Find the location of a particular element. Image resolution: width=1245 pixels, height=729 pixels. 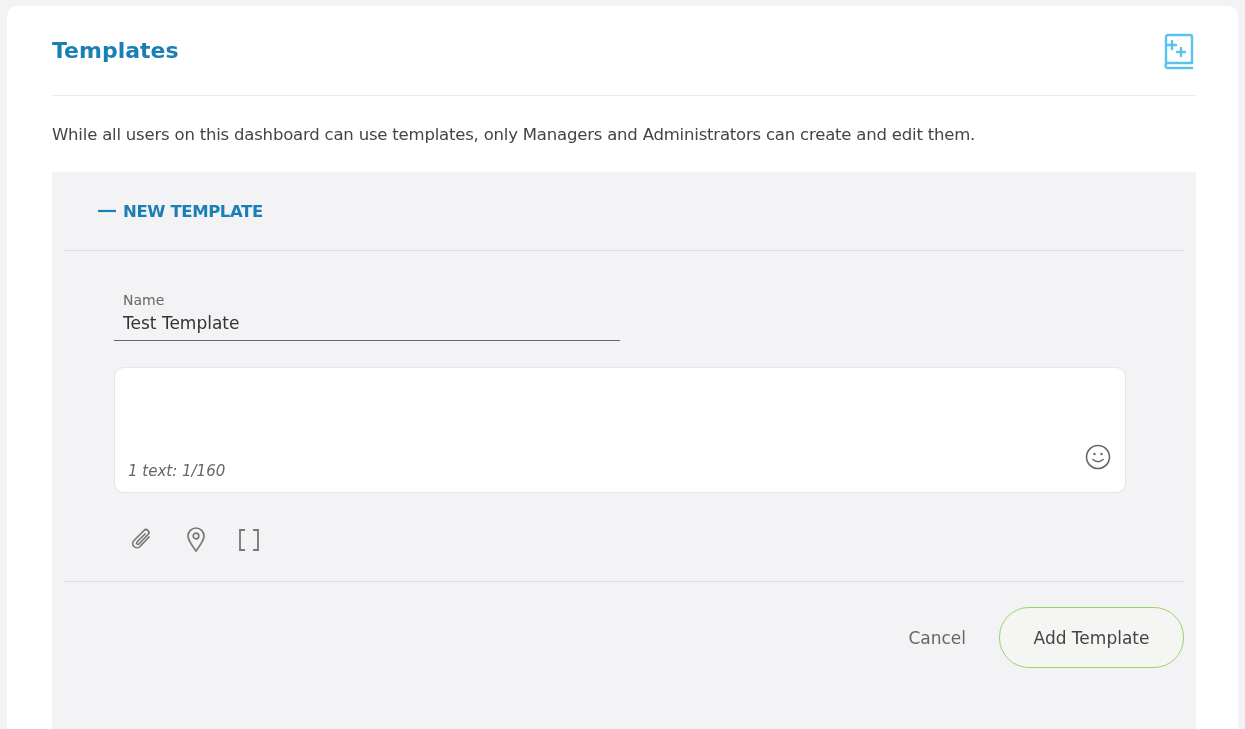

location-pin-icon is located at coordinates (196, 540).